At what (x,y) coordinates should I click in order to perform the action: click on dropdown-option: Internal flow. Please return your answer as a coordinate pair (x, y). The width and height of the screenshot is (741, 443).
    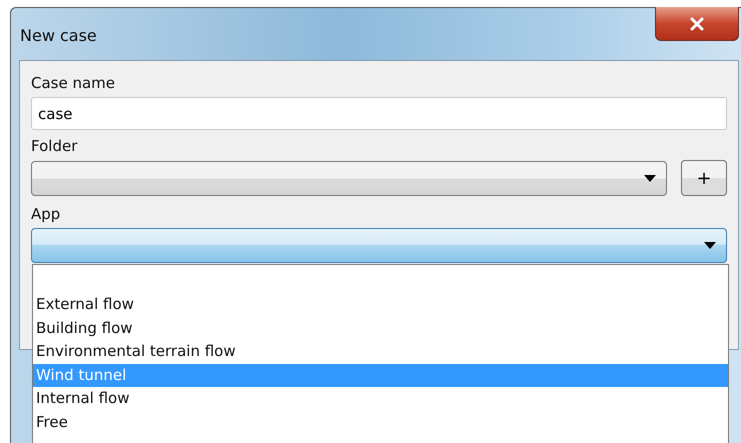
    Looking at the image, I should click on (380, 398).